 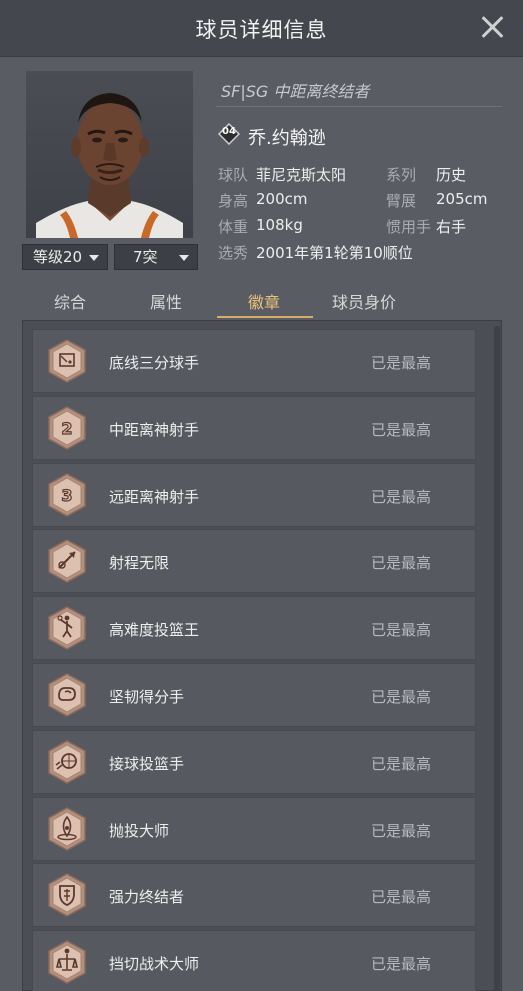 I want to click on hand-label: 惯用手, so click(x=409, y=227).